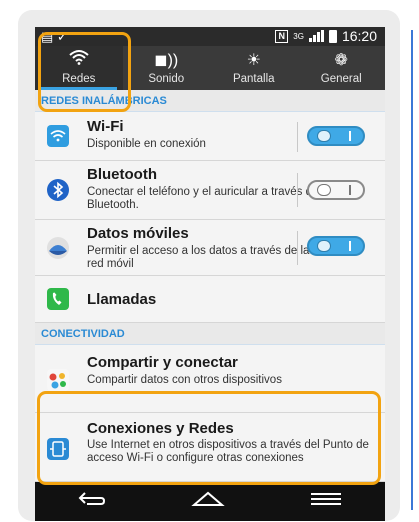  Describe the element at coordinates (336, 190) in the screenshot. I see `bluetooth-toggle` at that location.